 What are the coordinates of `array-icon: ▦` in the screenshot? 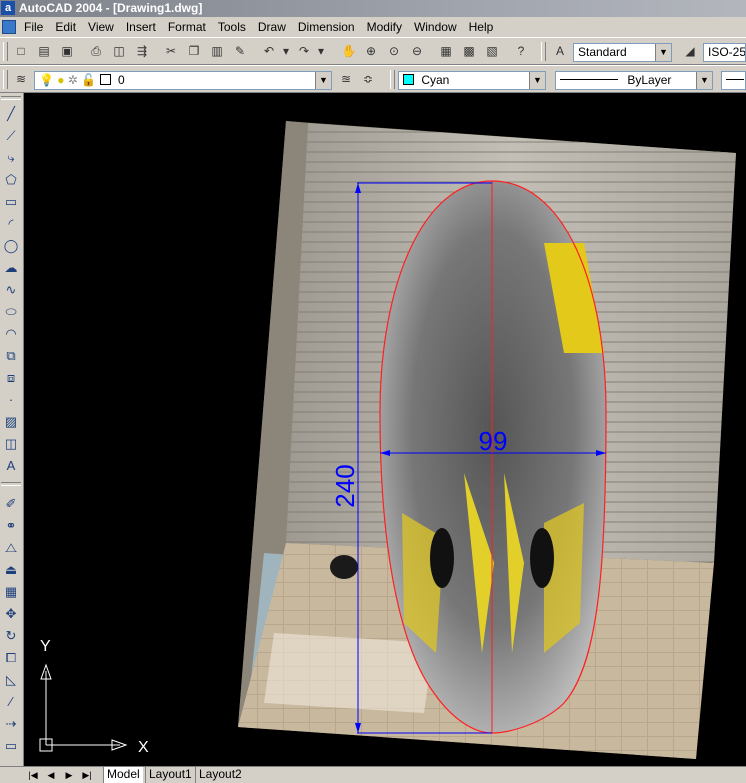 It's located at (11, 592).